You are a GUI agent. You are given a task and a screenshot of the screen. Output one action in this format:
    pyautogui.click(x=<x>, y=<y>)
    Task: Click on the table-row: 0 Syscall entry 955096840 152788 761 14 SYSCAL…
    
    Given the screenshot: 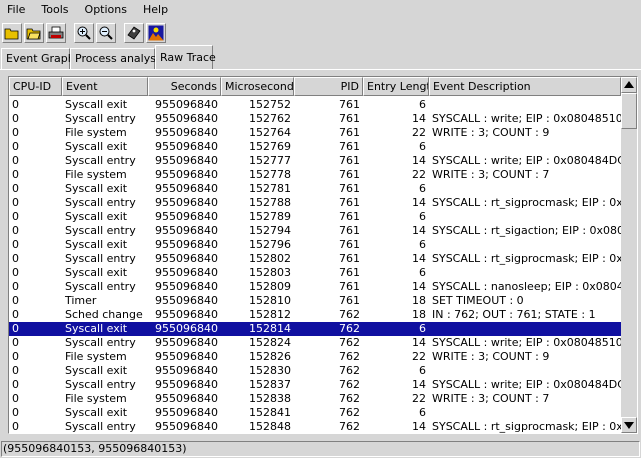 What is the action you would take?
    pyautogui.click(x=315, y=203)
    